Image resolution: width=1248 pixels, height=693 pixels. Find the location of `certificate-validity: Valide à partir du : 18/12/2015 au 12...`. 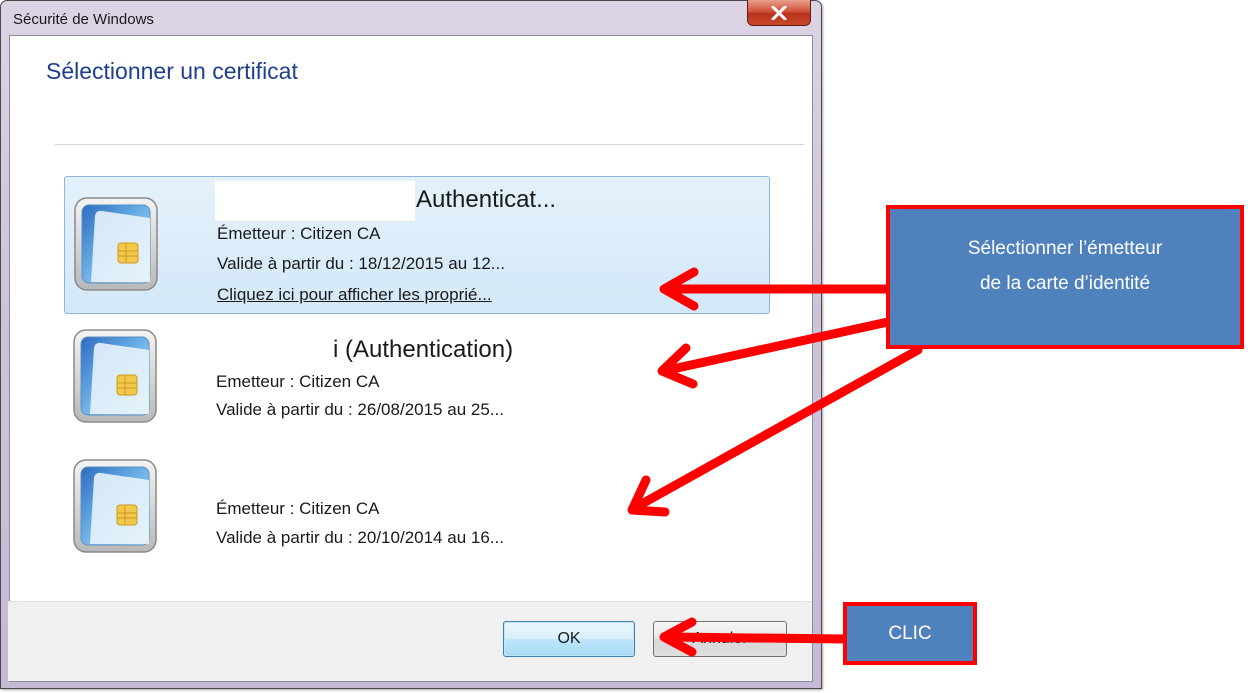

certificate-validity: Valide à partir du : 18/12/2015 au 12... is located at coordinates (361, 263).